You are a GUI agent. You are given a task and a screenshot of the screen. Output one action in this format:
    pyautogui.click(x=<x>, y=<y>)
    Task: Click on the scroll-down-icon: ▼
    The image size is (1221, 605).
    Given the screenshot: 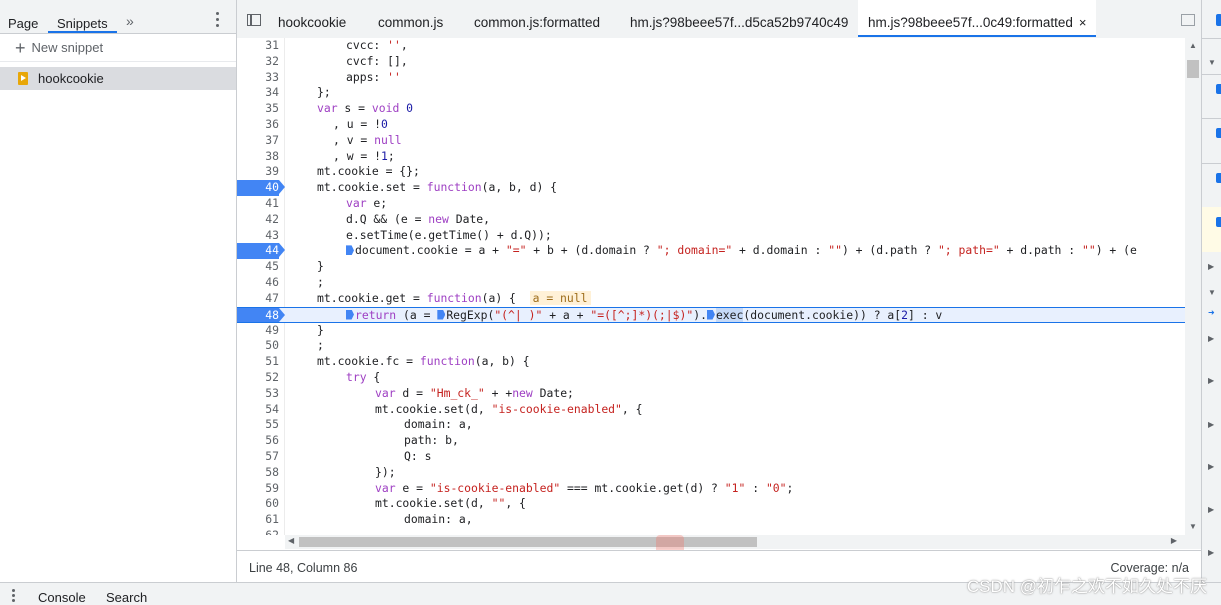 What is the action you would take?
    pyautogui.click(x=1193, y=526)
    